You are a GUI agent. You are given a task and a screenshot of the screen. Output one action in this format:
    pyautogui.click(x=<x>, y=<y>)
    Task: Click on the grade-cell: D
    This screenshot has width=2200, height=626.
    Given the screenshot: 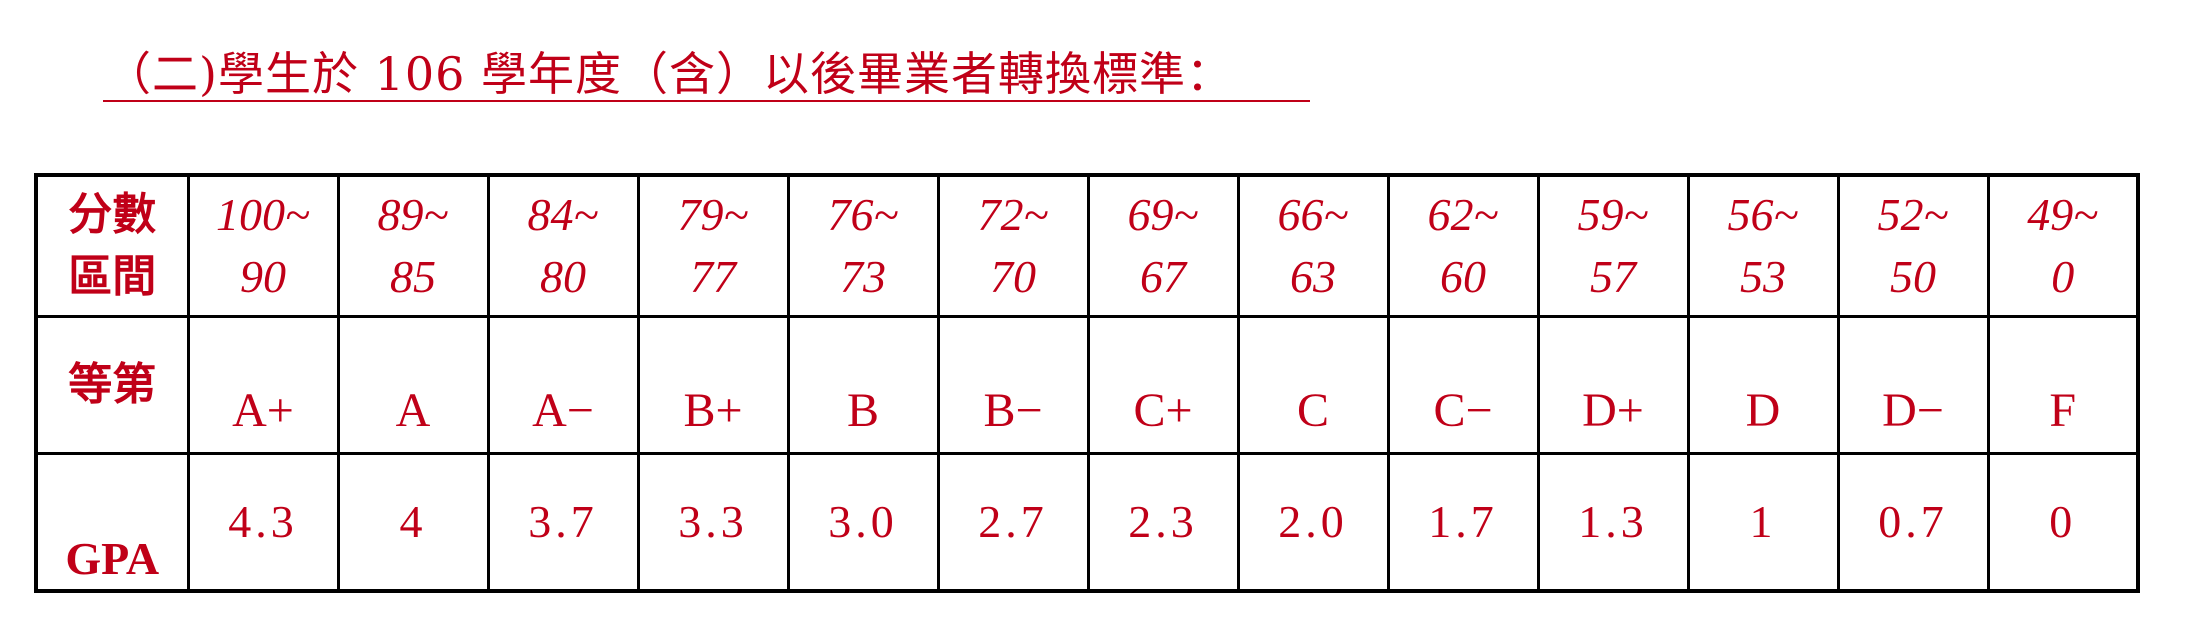 What is the action you would take?
    pyautogui.click(x=1763, y=384)
    